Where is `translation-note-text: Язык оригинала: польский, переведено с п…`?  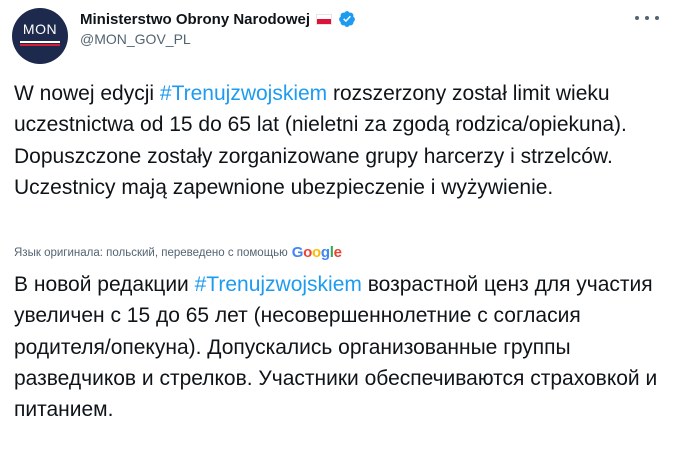 translation-note-text: Язык оригинала: польский, переведено с п… is located at coordinates (151, 252).